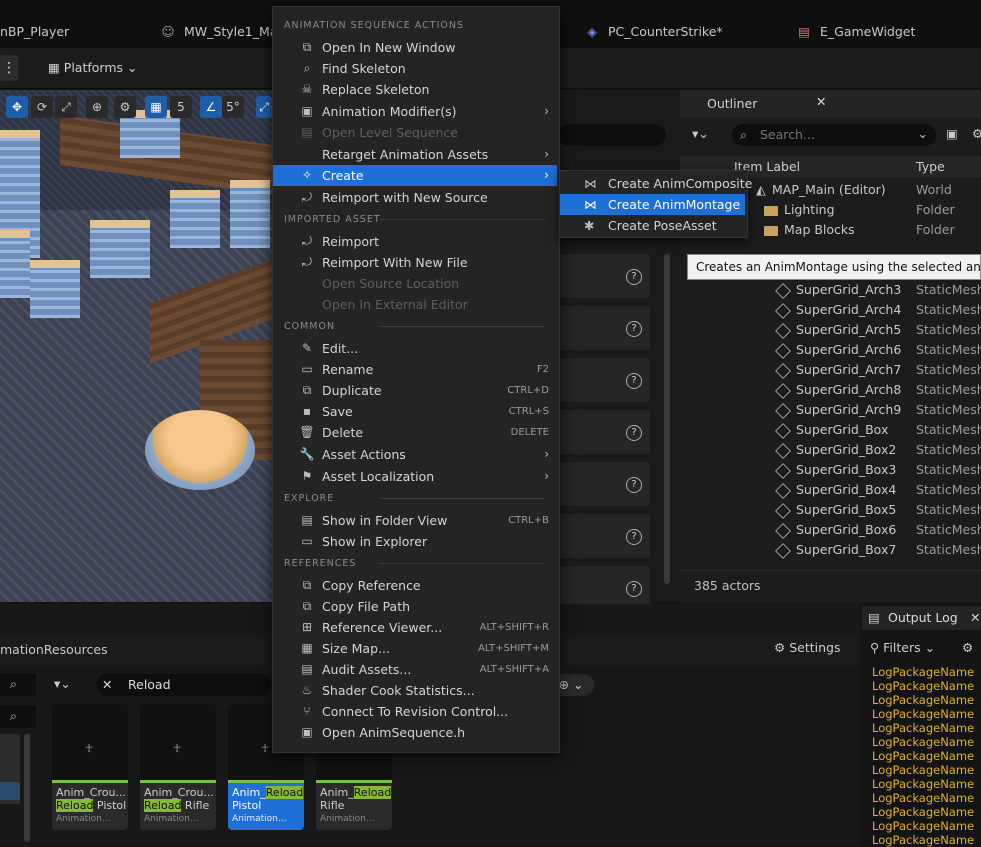 The width and height of the screenshot is (981, 847). What do you see at coordinates (125, 107) in the screenshot?
I see `surface-snap-icon: ⚙` at bounding box center [125, 107].